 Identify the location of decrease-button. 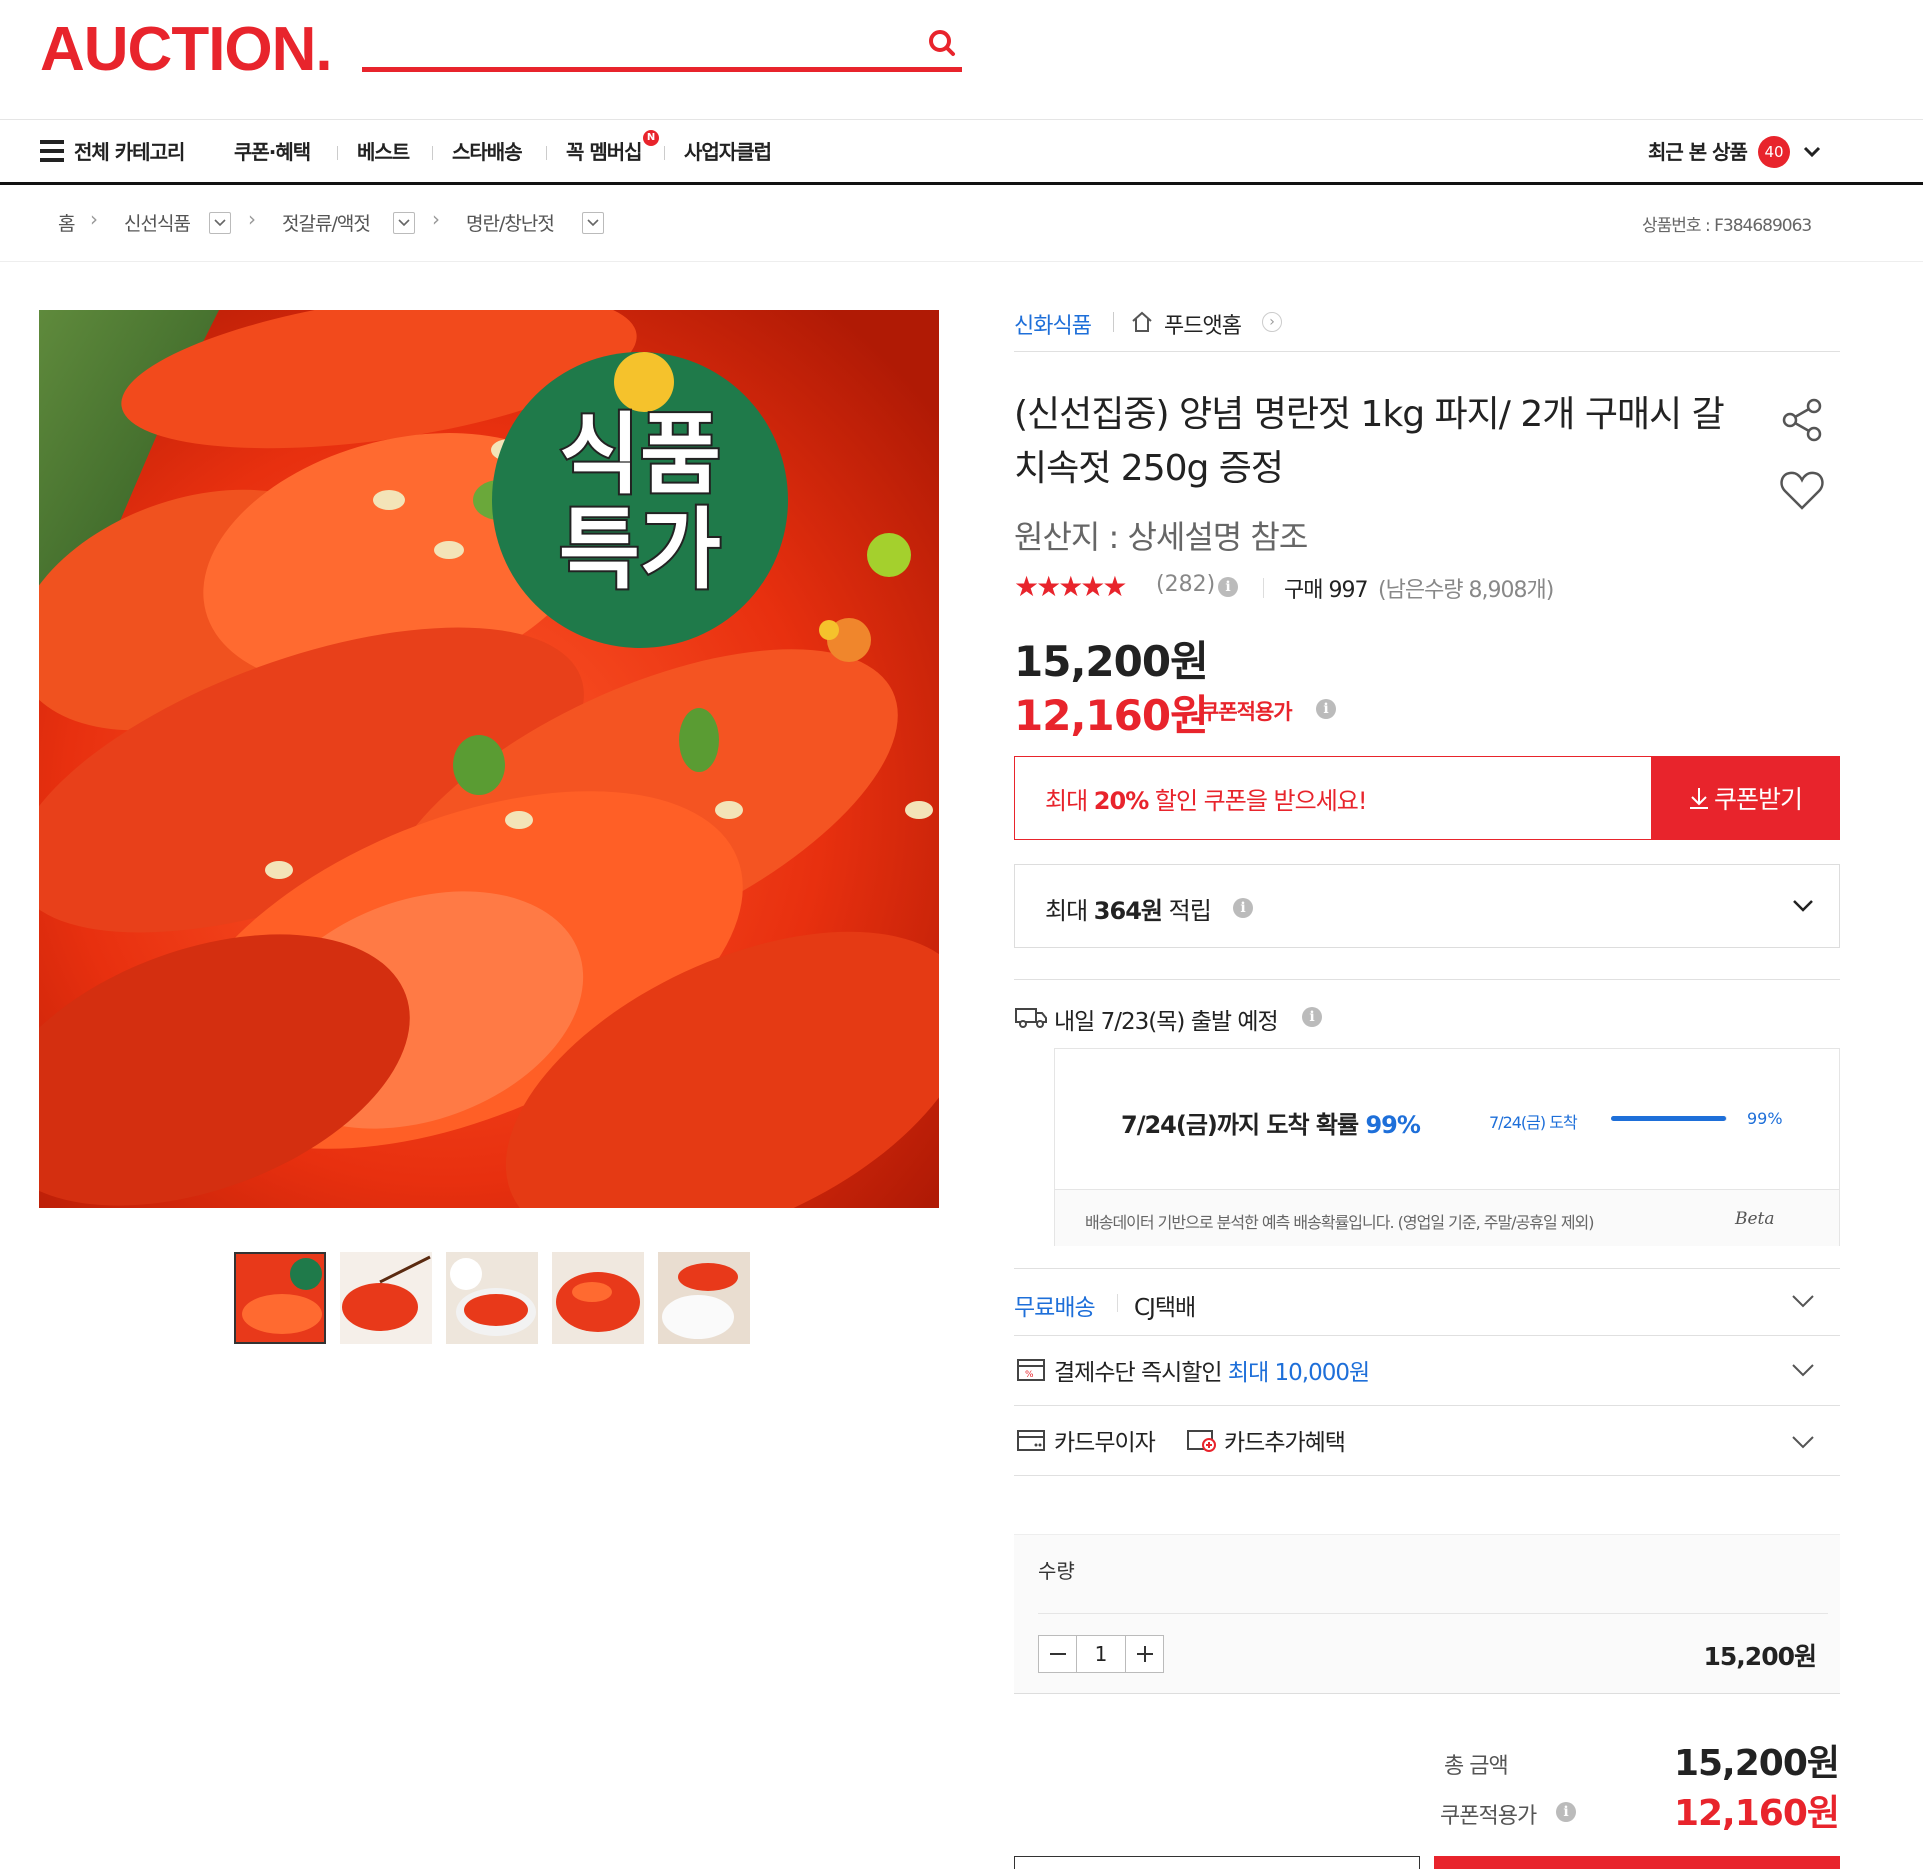
(1058, 1654).